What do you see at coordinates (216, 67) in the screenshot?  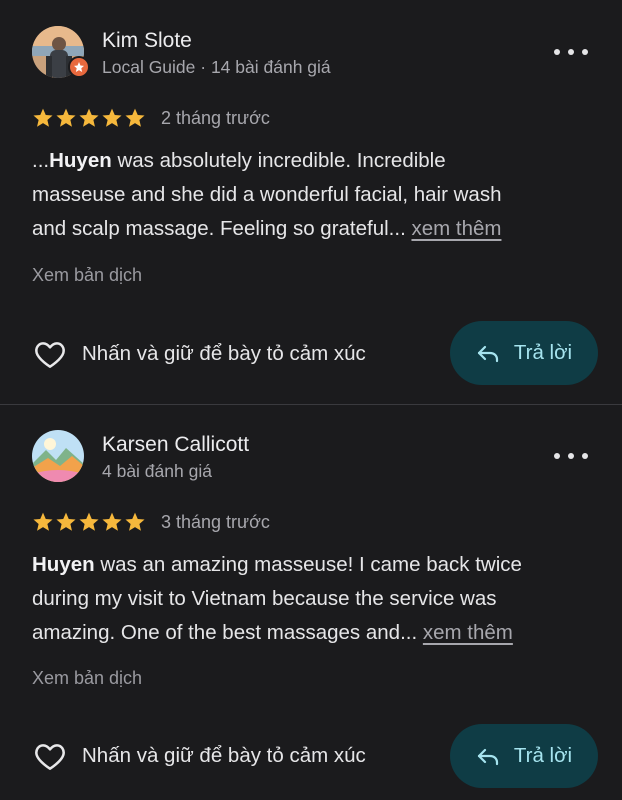 I see `reviewer-meta: Local Guide · 14 bài đánh giá` at bounding box center [216, 67].